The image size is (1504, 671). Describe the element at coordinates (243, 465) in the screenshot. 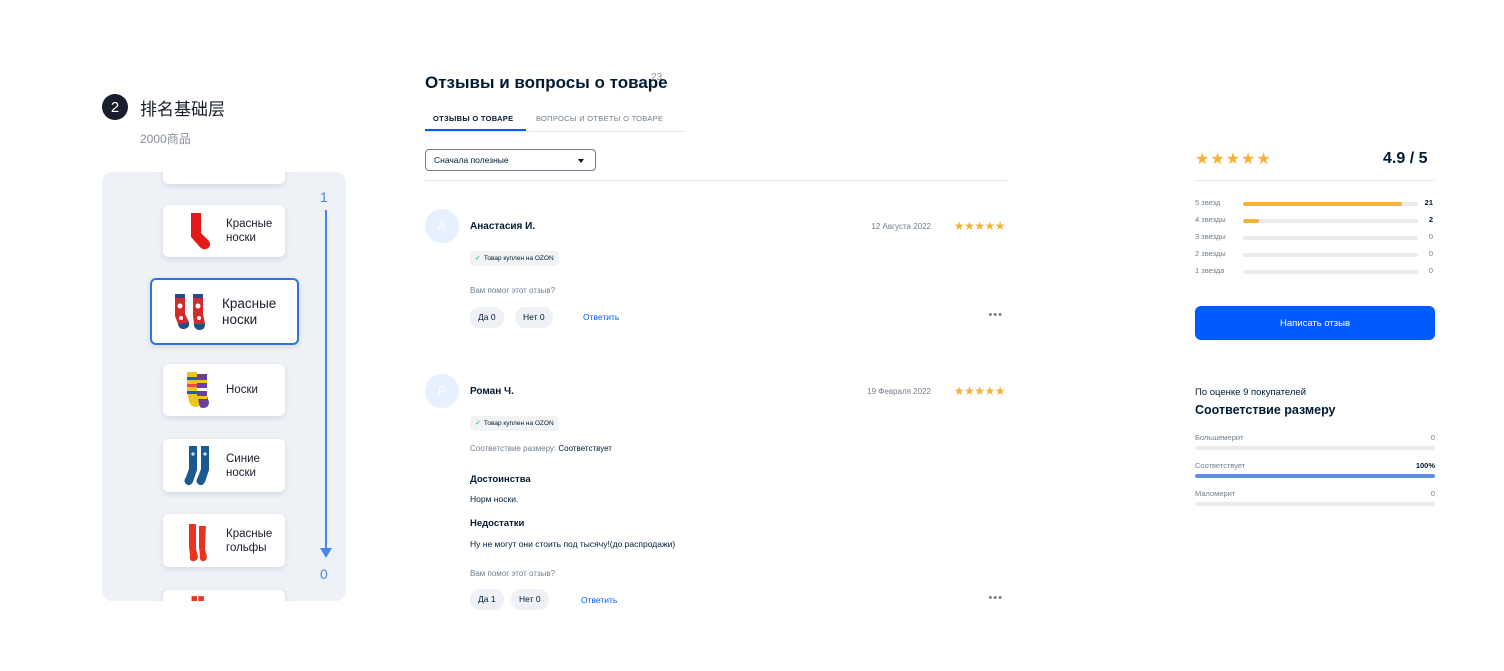

I see `product-label: Синие носки` at that location.